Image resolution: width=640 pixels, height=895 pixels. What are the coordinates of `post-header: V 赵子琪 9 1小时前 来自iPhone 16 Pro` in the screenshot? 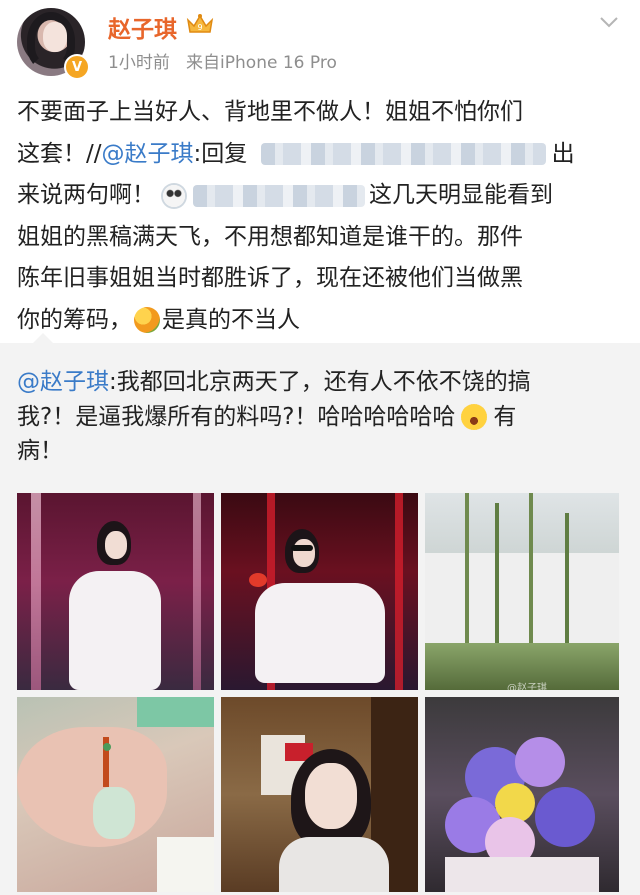 It's located at (320, 45).